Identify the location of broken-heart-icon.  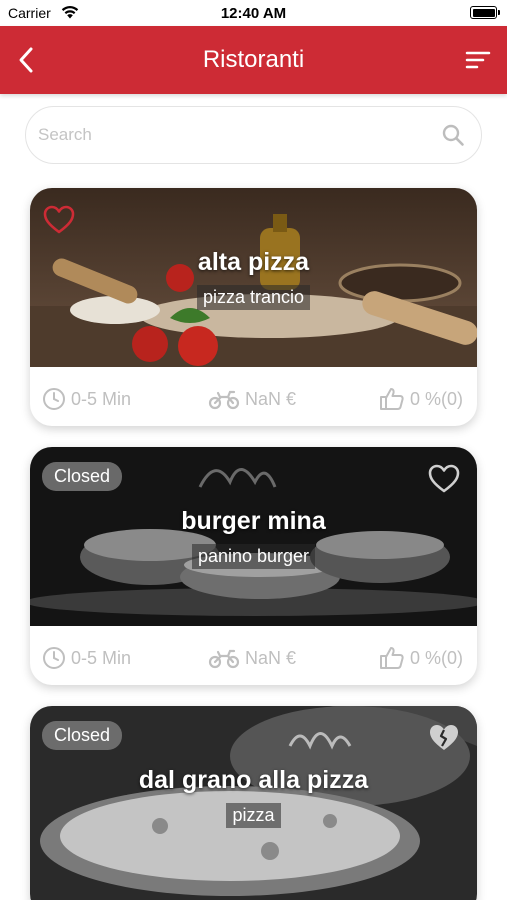
(444, 738).